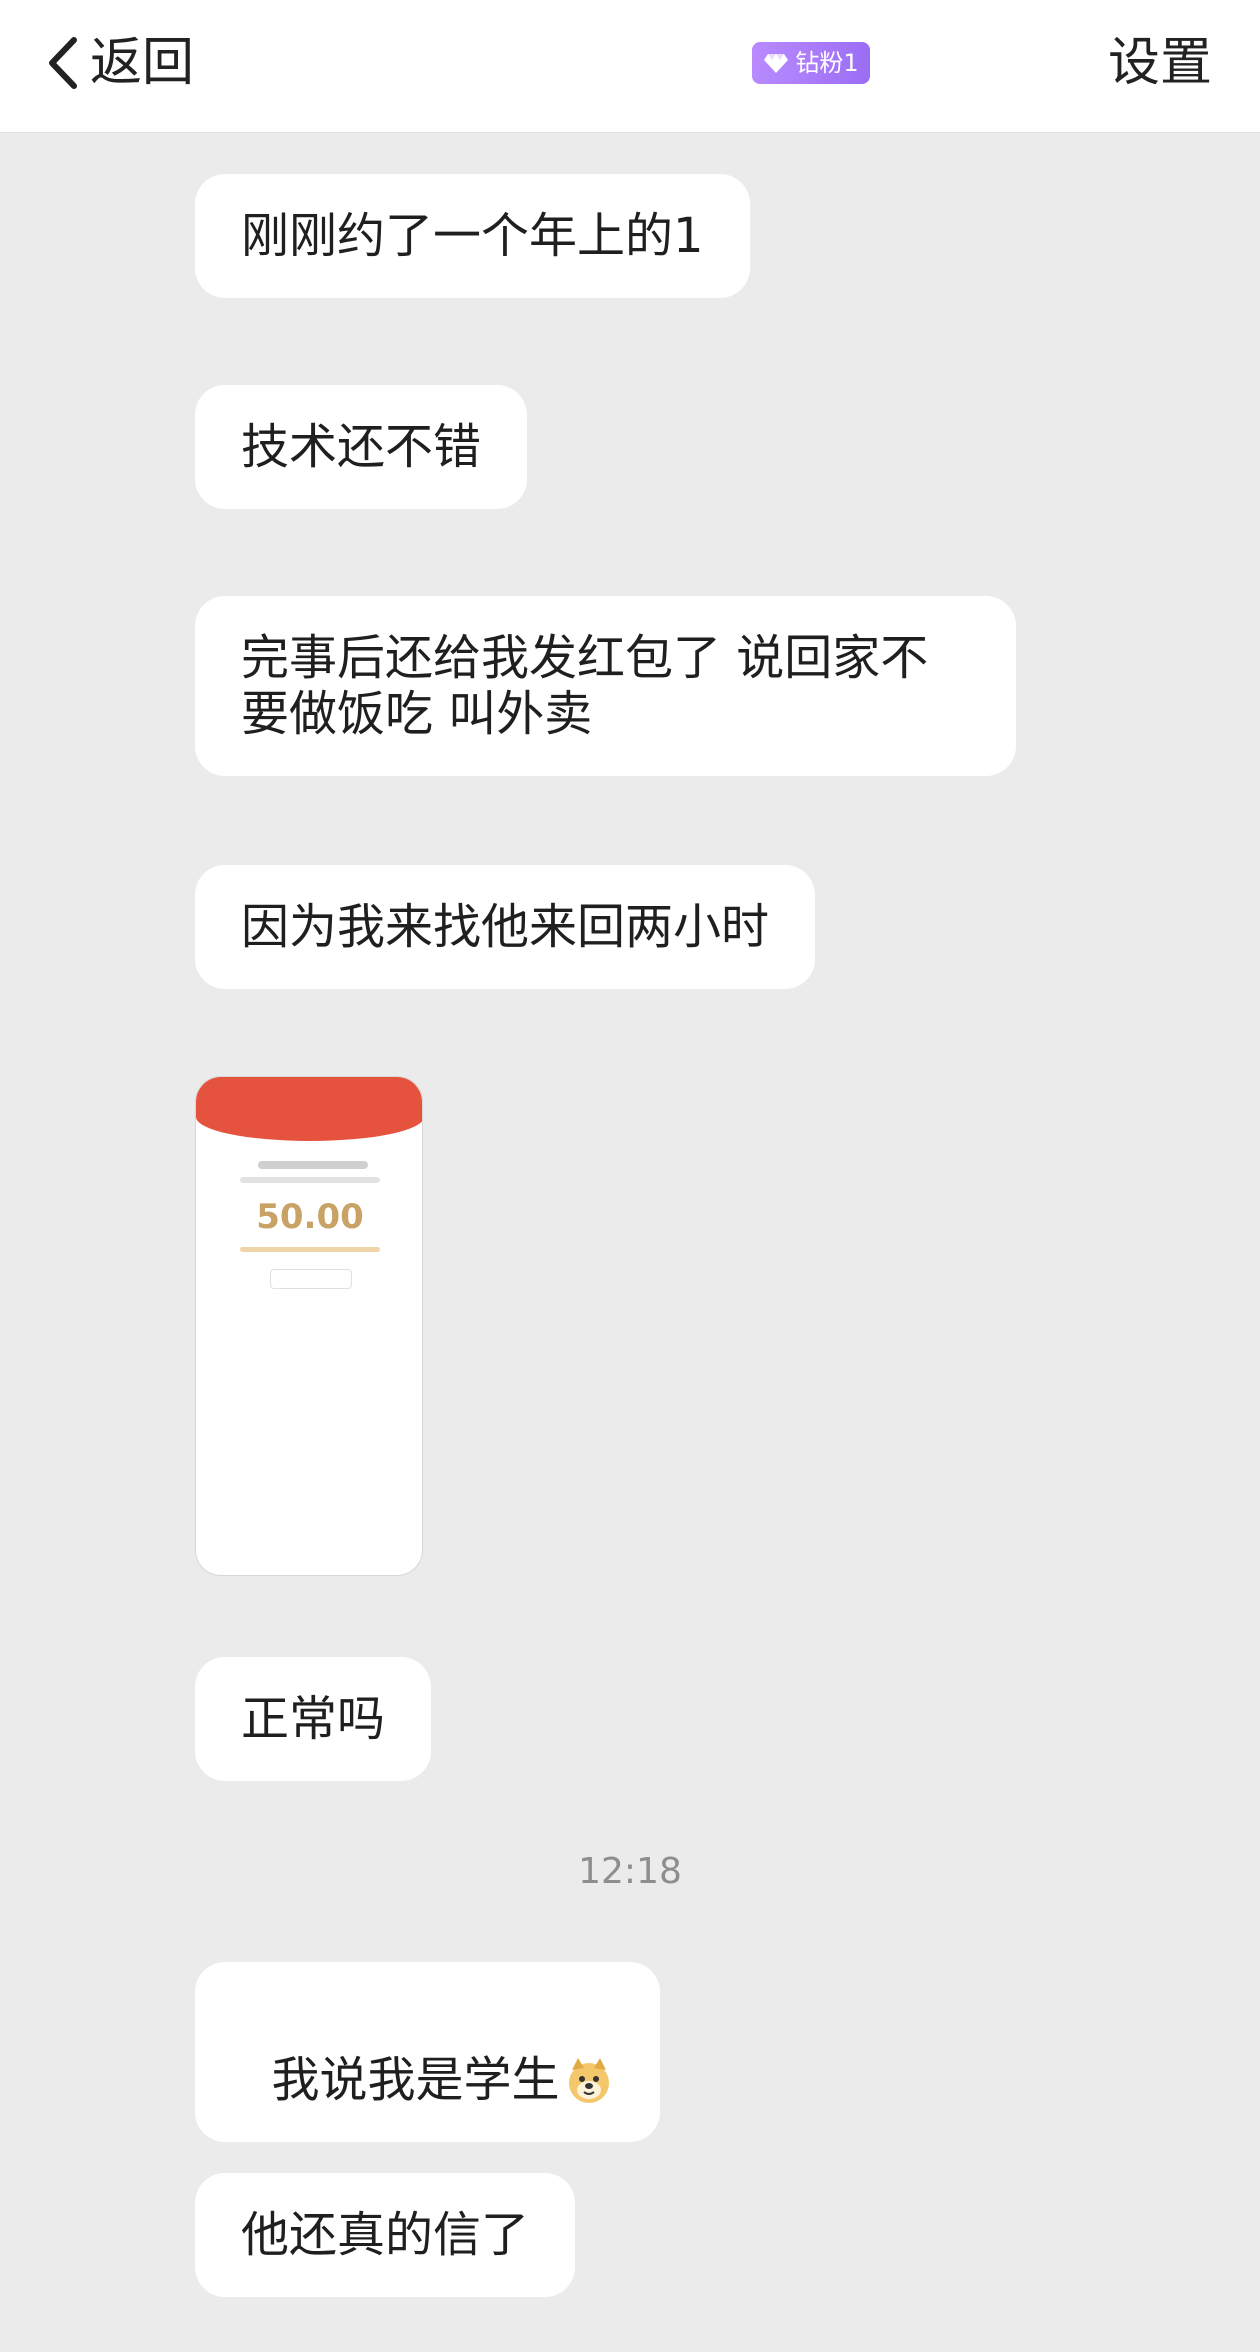 This screenshot has height=2352, width=1260. What do you see at coordinates (309, 1109) in the screenshot?
I see `red-packet-header` at bounding box center [309, 1109].